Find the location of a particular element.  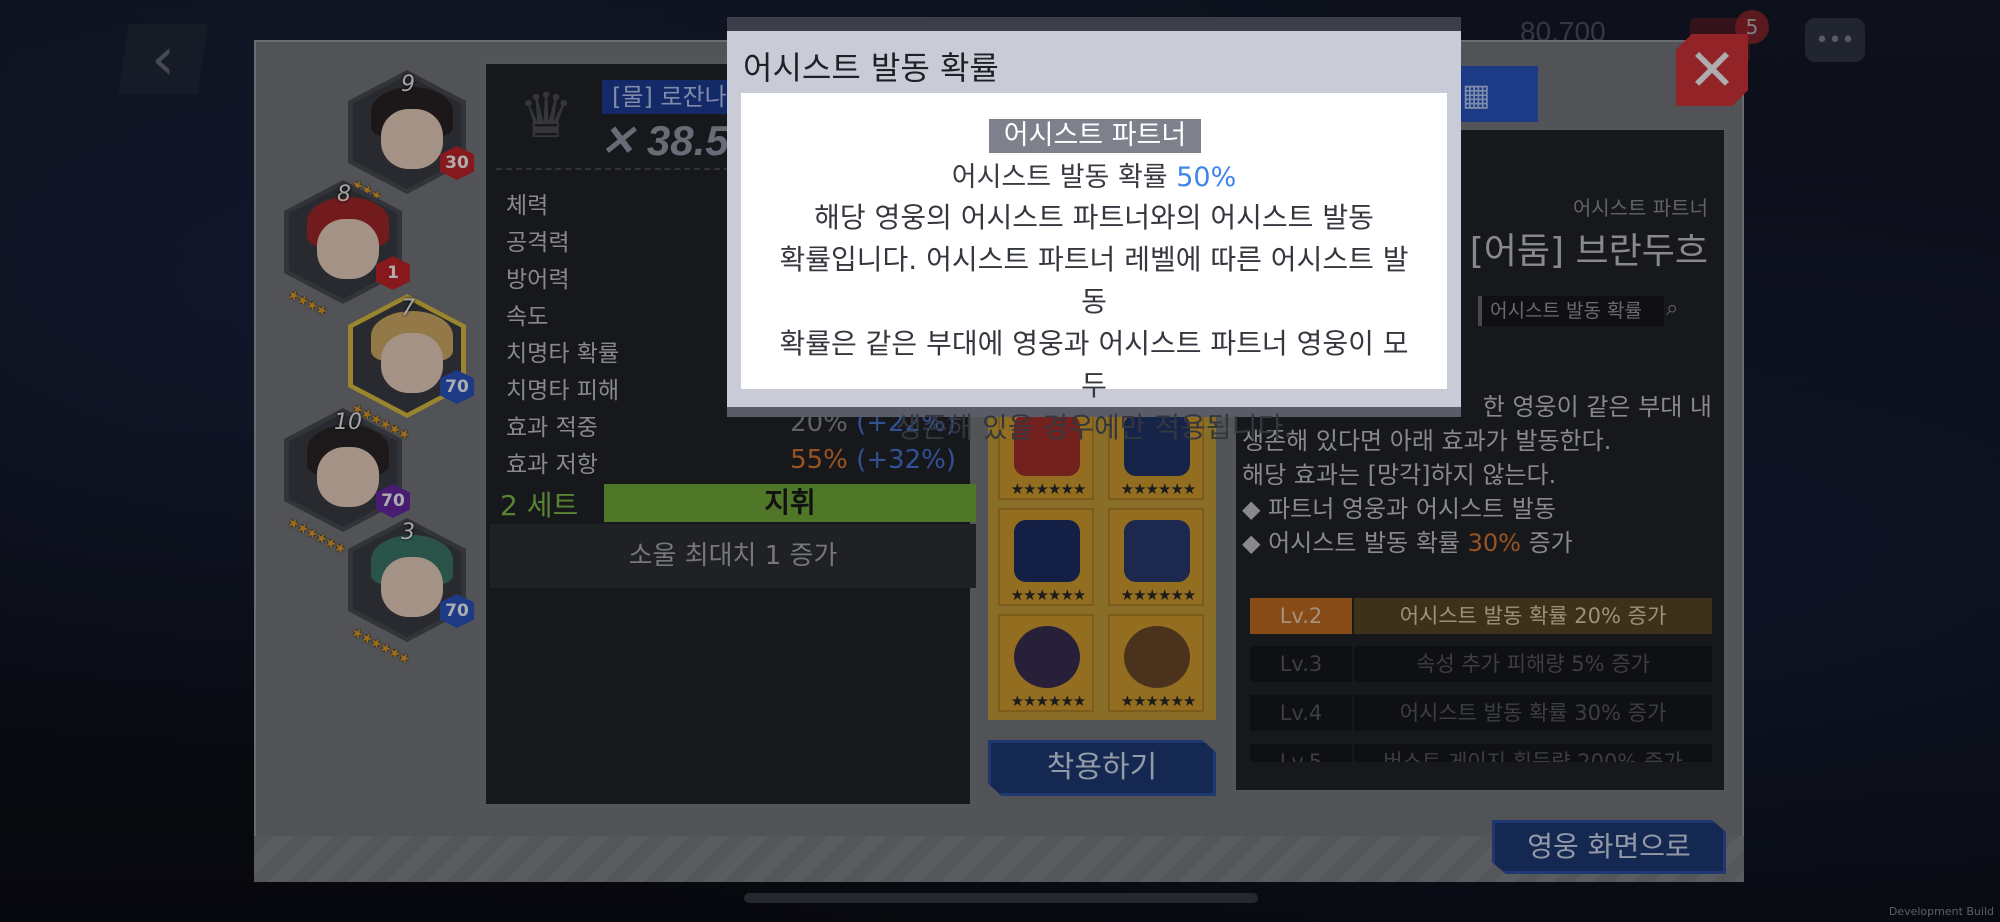

assist-probability-value: 50% is located at coordinates (1206, 177).